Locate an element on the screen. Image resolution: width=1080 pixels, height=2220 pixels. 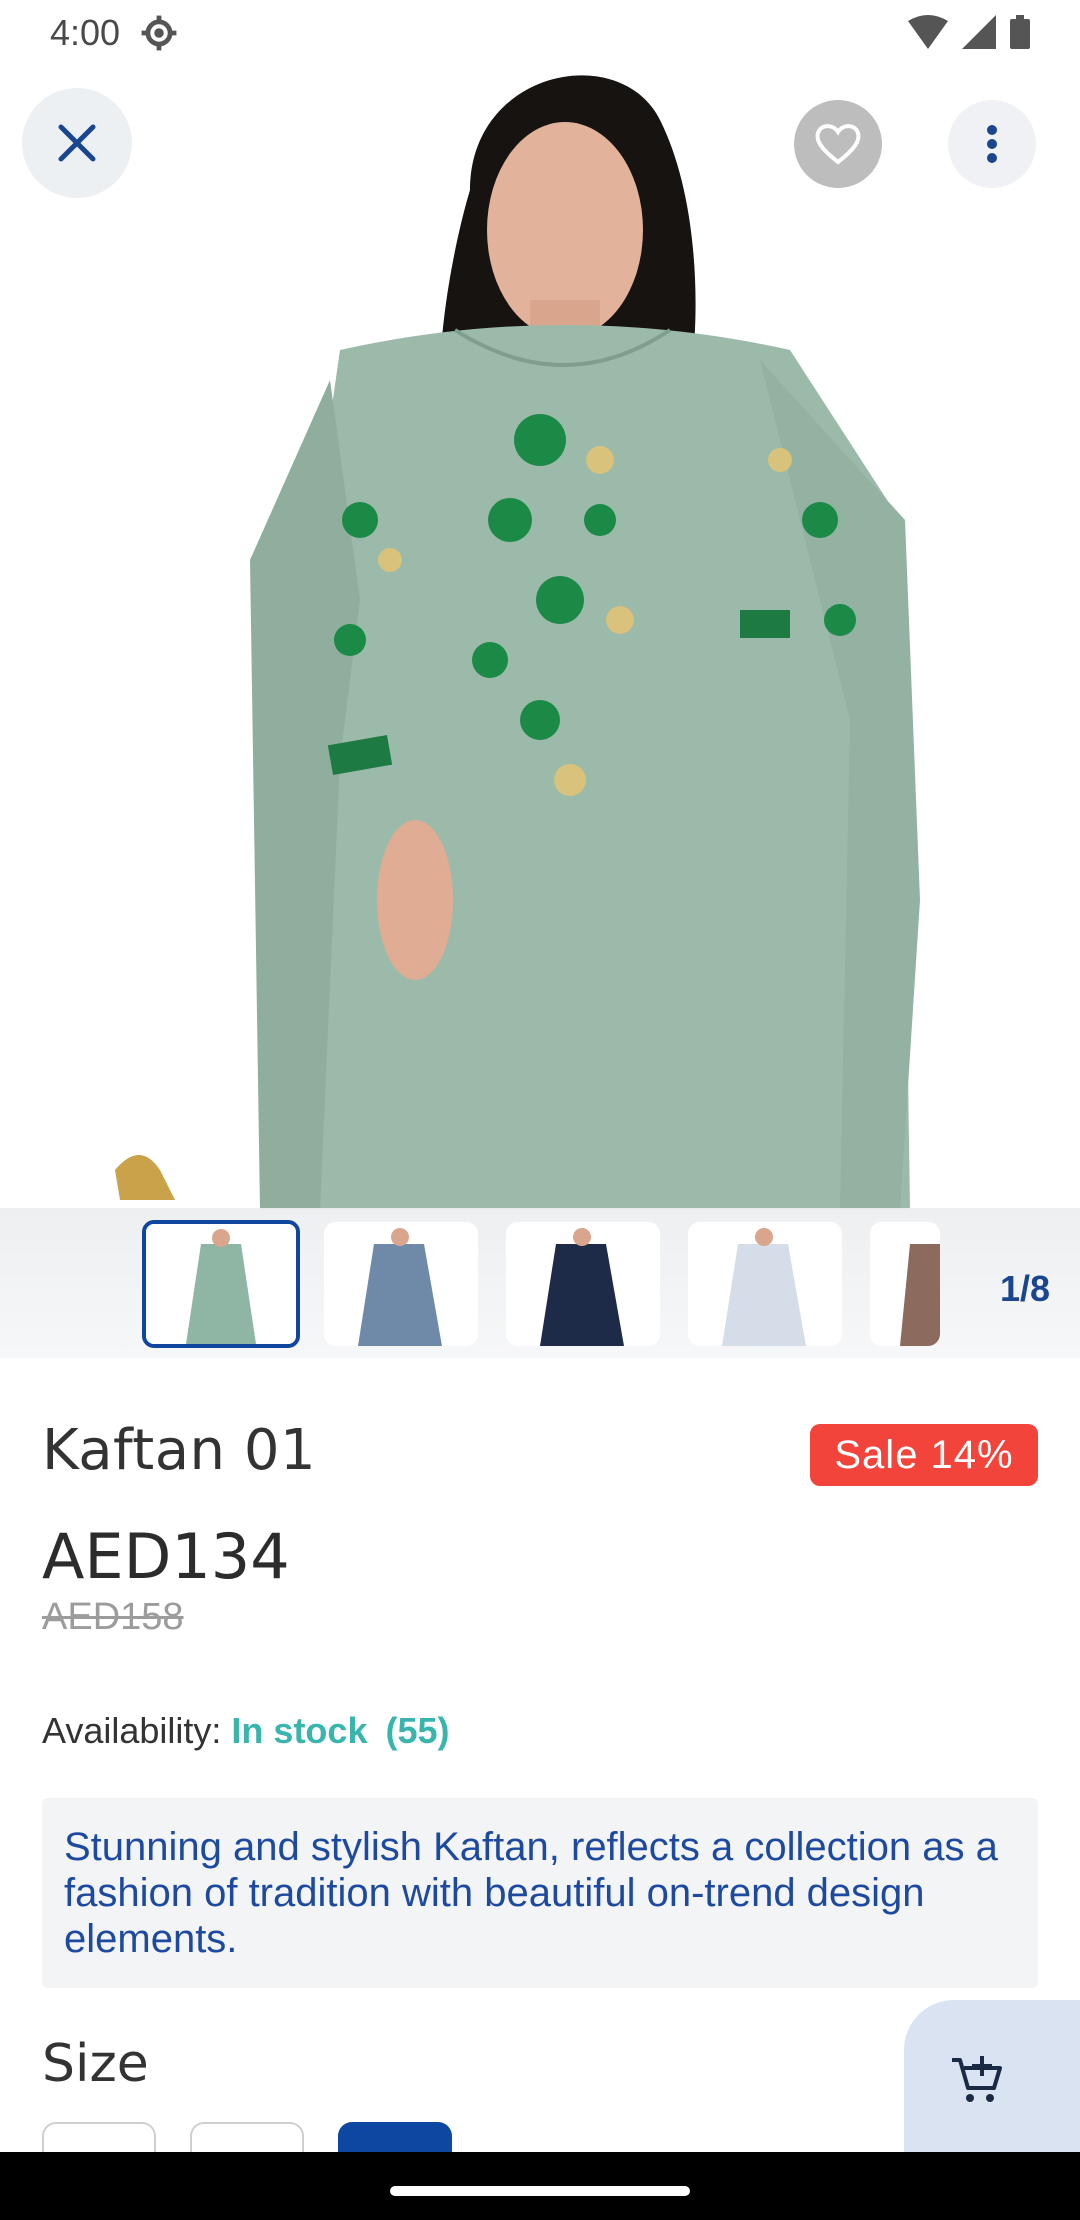
availability: Availability: In stock (55) is located at coordinates (246, 1731).